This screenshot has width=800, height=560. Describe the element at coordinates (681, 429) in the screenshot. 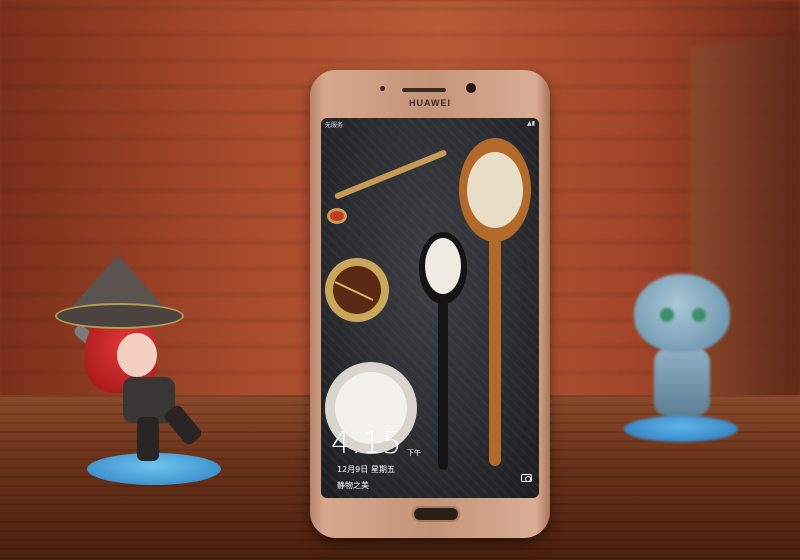

I see `figurine-base` at that location.